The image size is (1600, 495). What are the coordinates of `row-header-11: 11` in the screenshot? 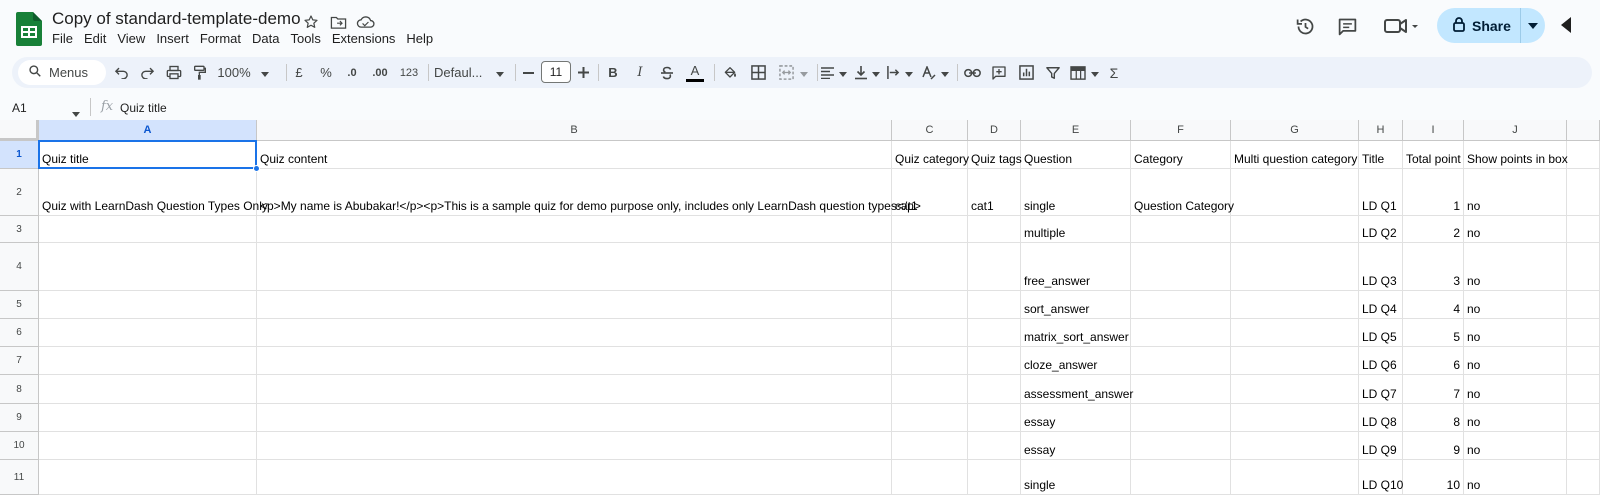 It's located at (19, 477).